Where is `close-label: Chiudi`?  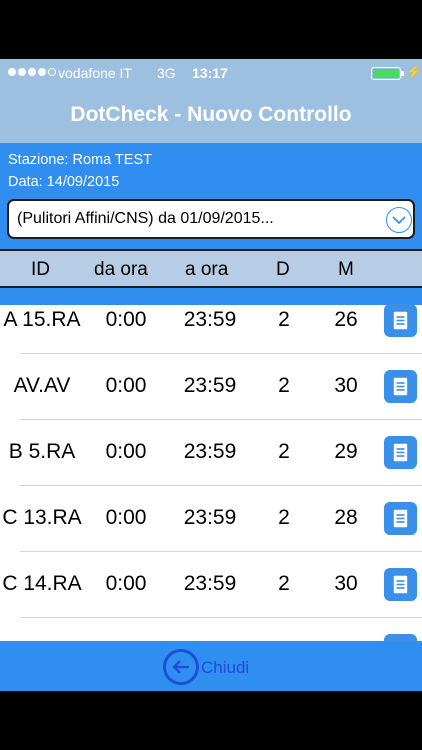
close-label: Chiudi is located at coordinates (225, 667).